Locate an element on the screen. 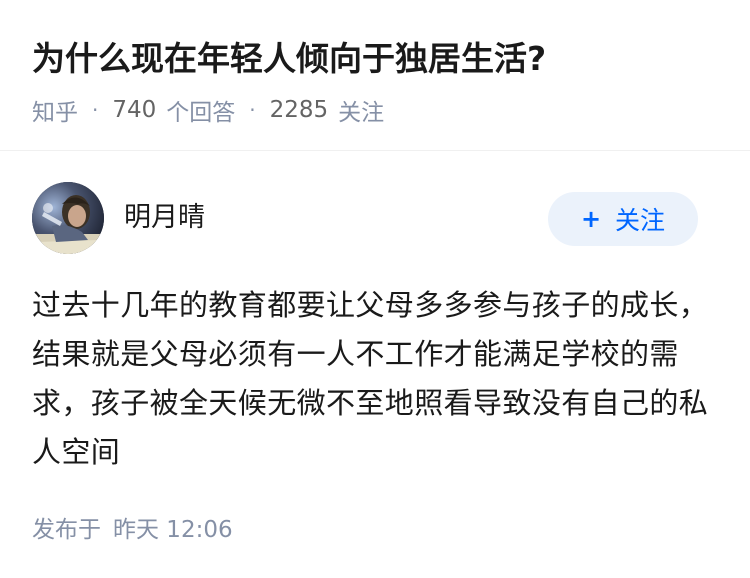 Image resolution: width=750 pixels, height=578 pixels. follow-button: + 关注 is located at coordinates (623, 219).